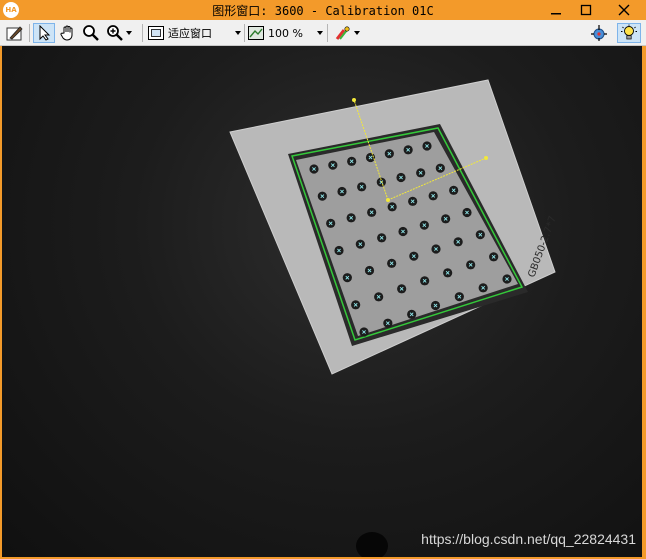 This screenshot has height=559, width=646. I want to click on locate-icon, so click(599, 33).